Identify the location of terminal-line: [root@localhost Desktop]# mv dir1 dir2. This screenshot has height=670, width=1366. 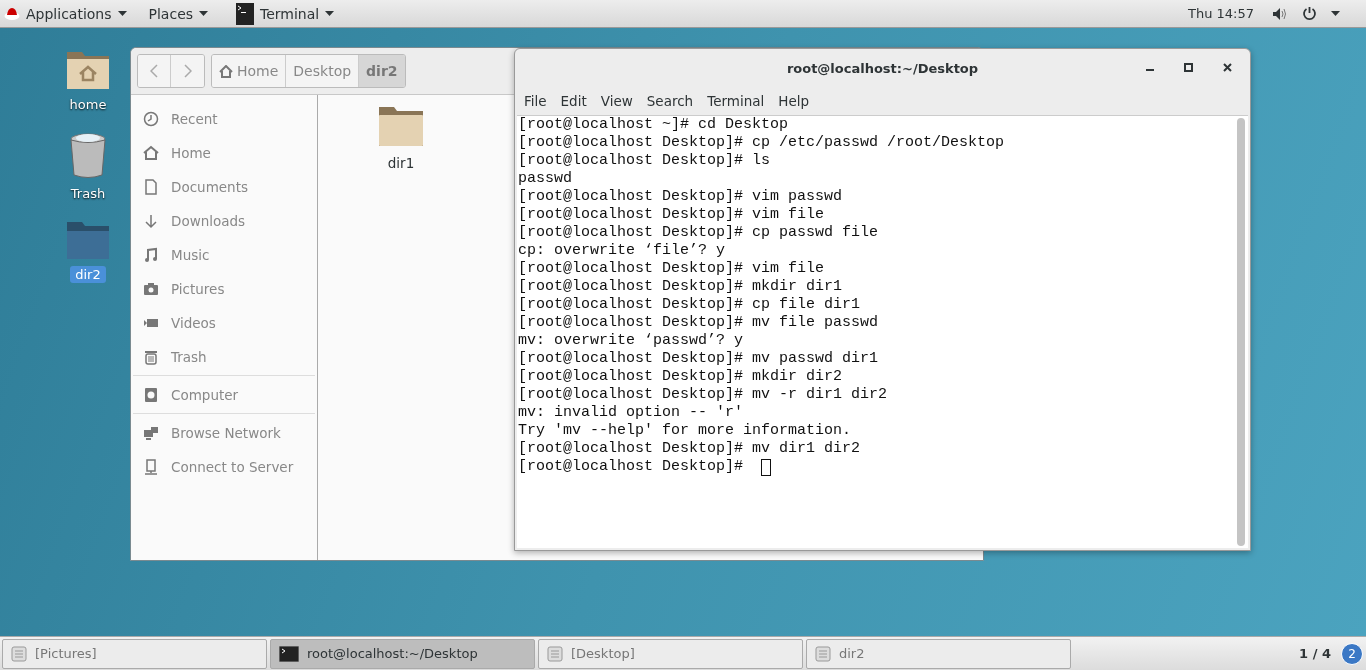
(689, 449).